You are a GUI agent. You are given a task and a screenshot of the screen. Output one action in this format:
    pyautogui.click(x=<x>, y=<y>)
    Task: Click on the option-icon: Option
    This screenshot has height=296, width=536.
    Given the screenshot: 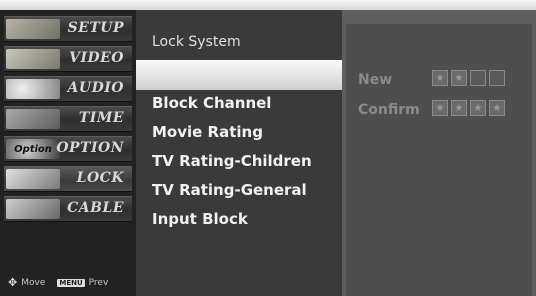 What is the action you would take?
    pyautogui.click(x=33, y=149)
    